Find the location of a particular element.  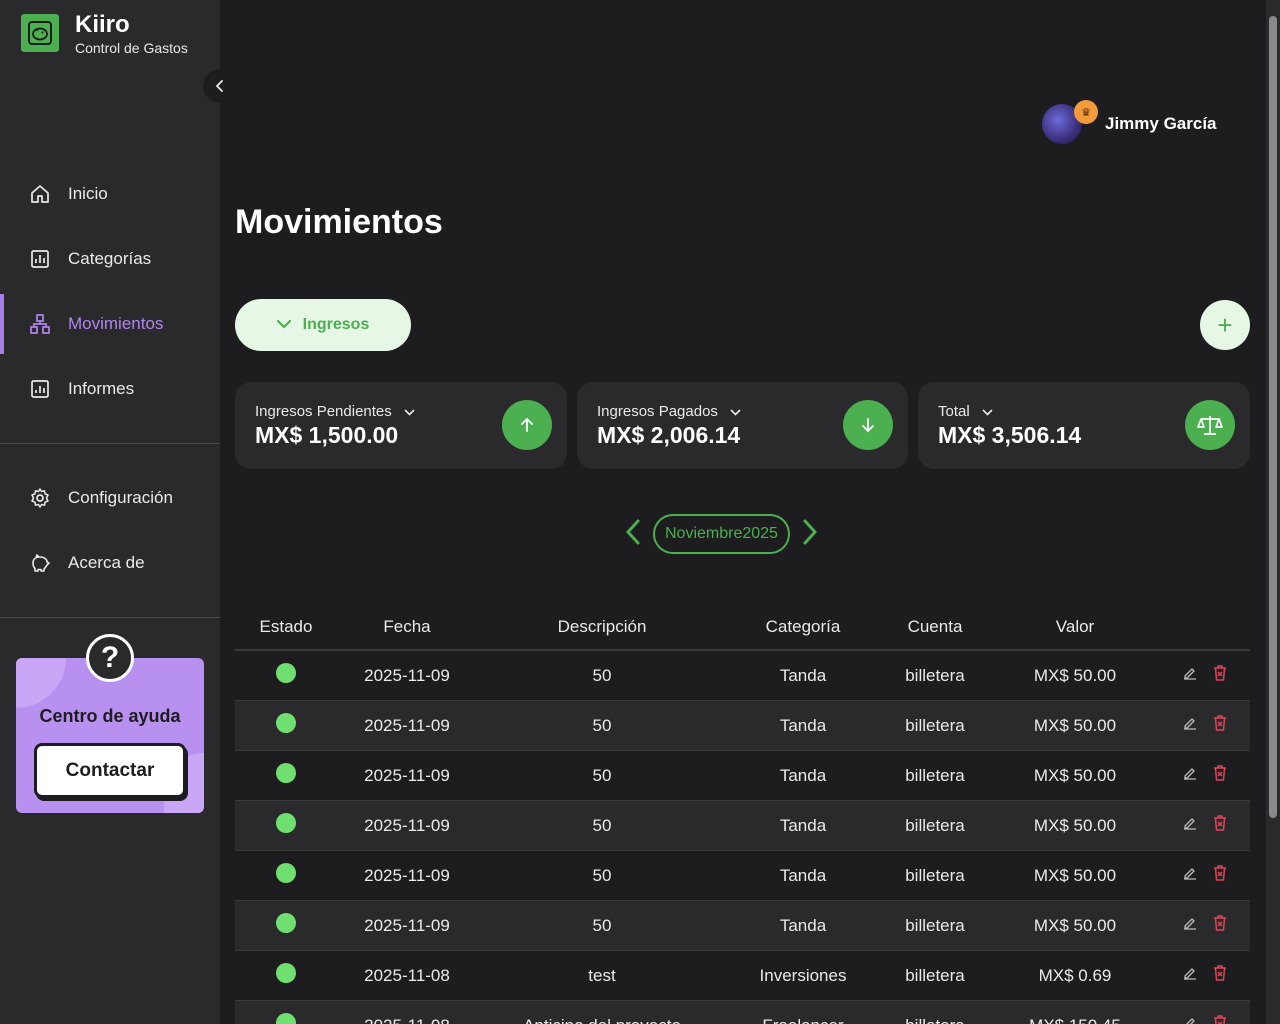

column-header: Cuenta is located at coordinates (935, 626).